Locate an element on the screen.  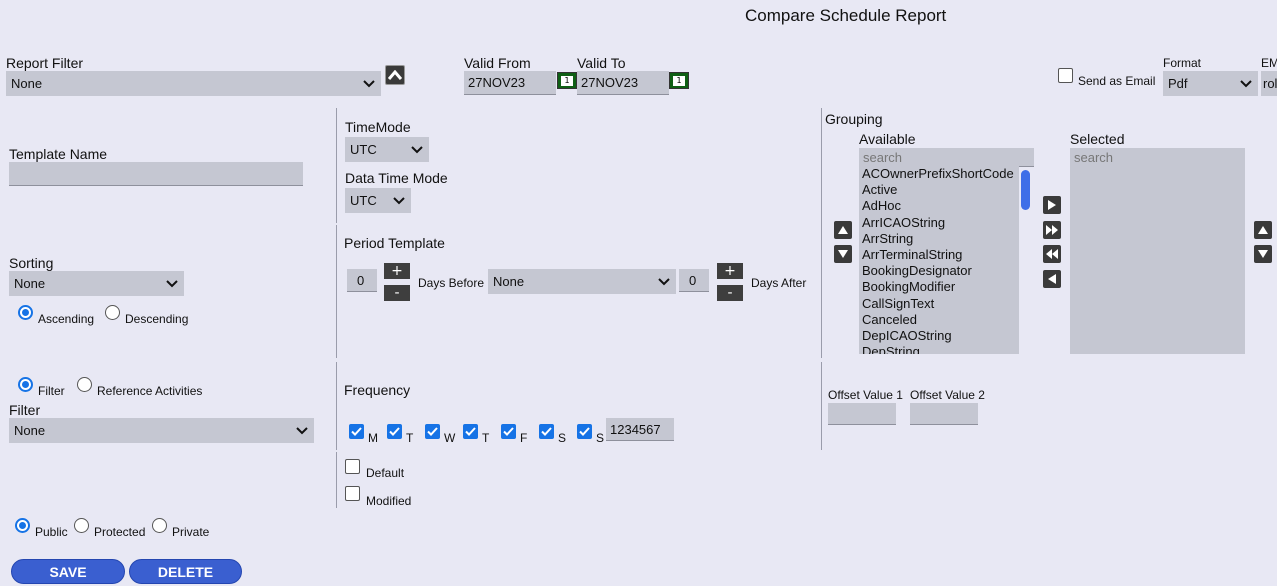
collapse-filter-button is located at coordinates (395, 75).